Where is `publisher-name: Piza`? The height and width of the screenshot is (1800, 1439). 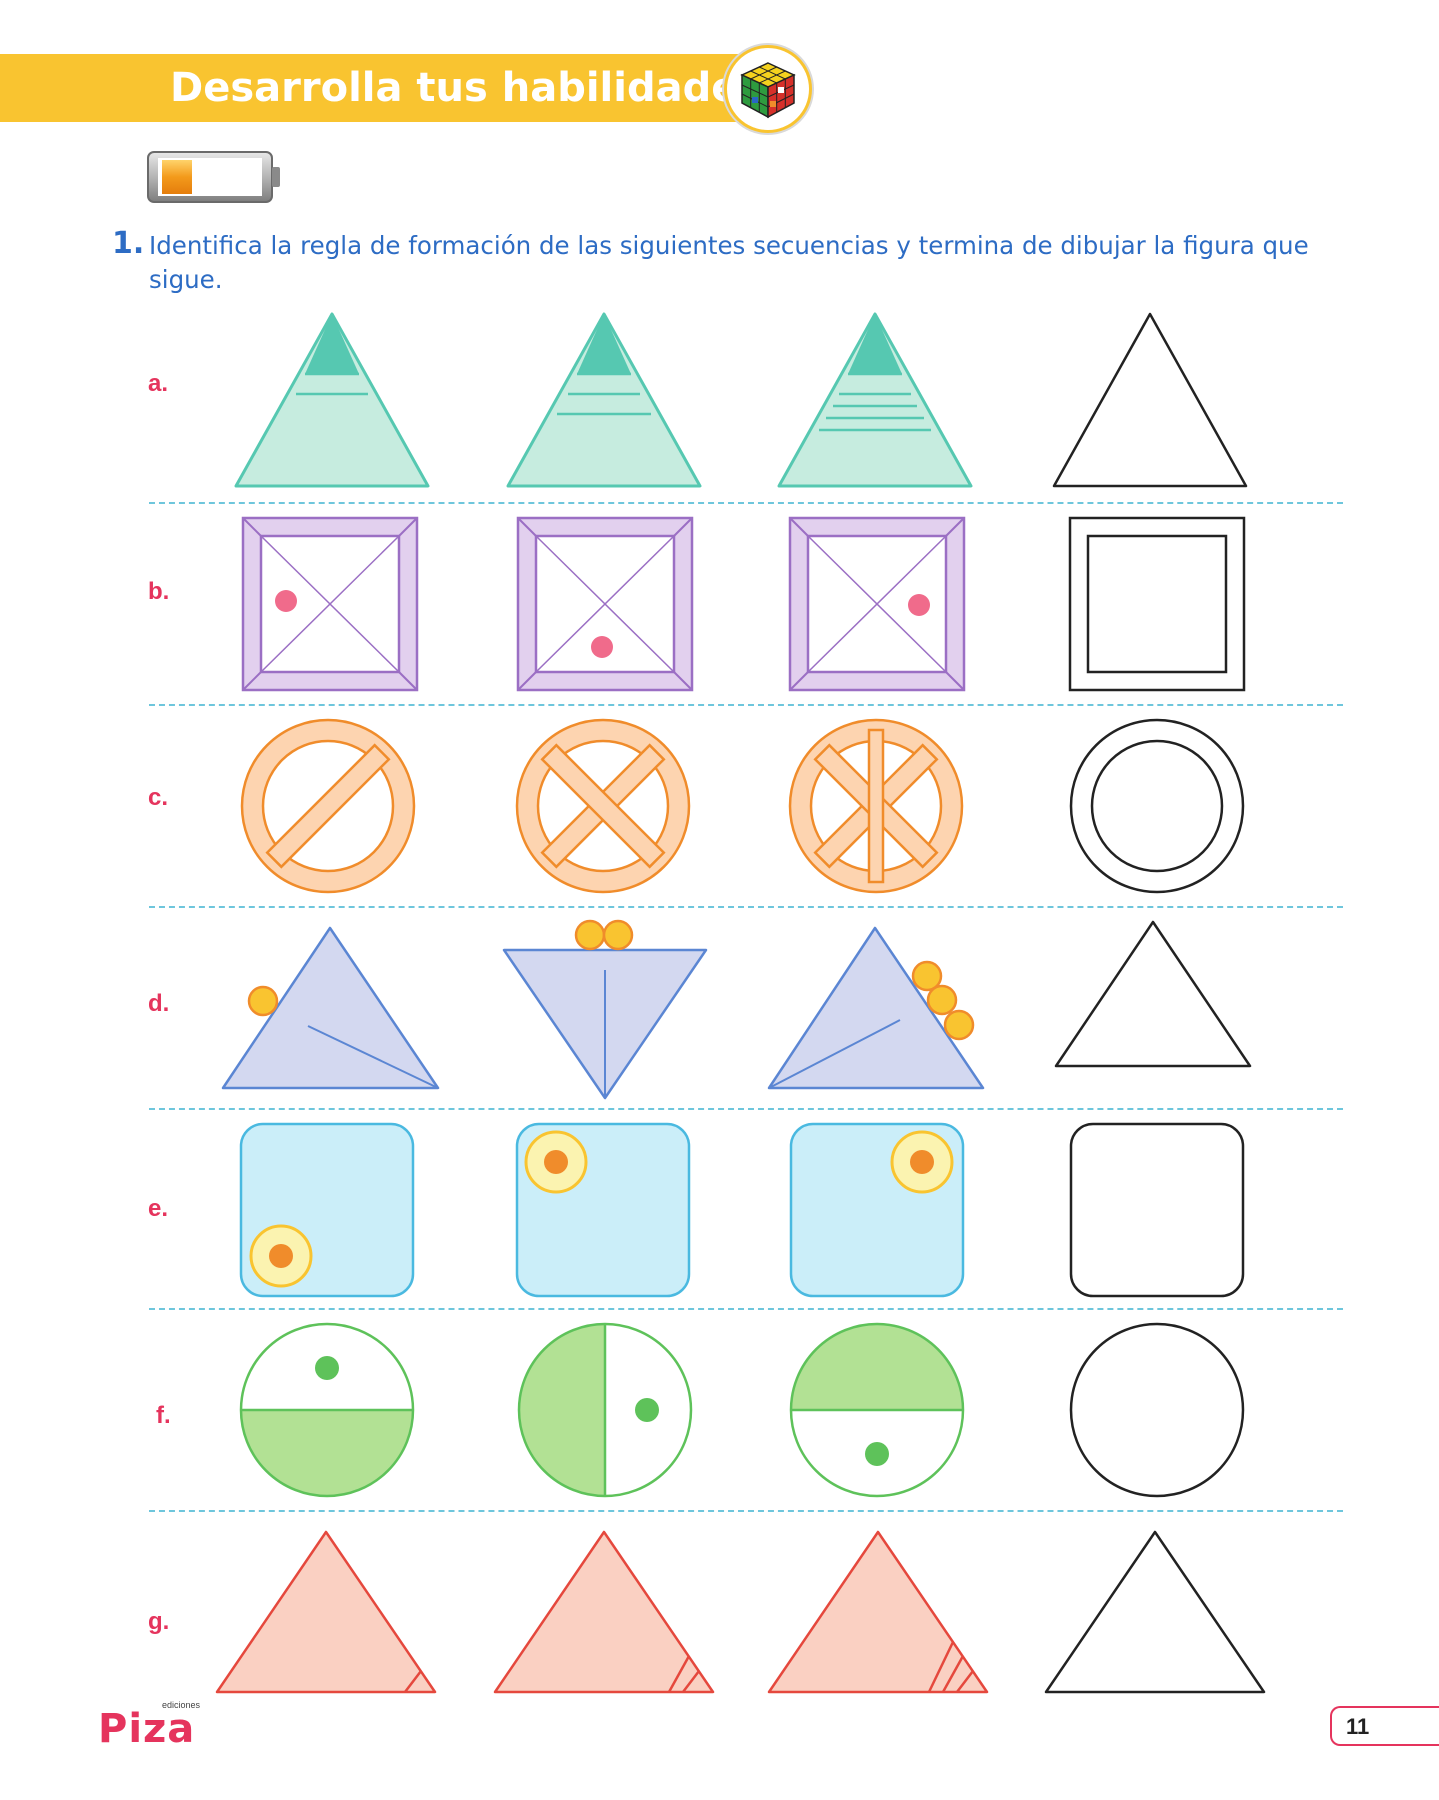
publisher-name: Piza is located at coordinates (147, 1729).